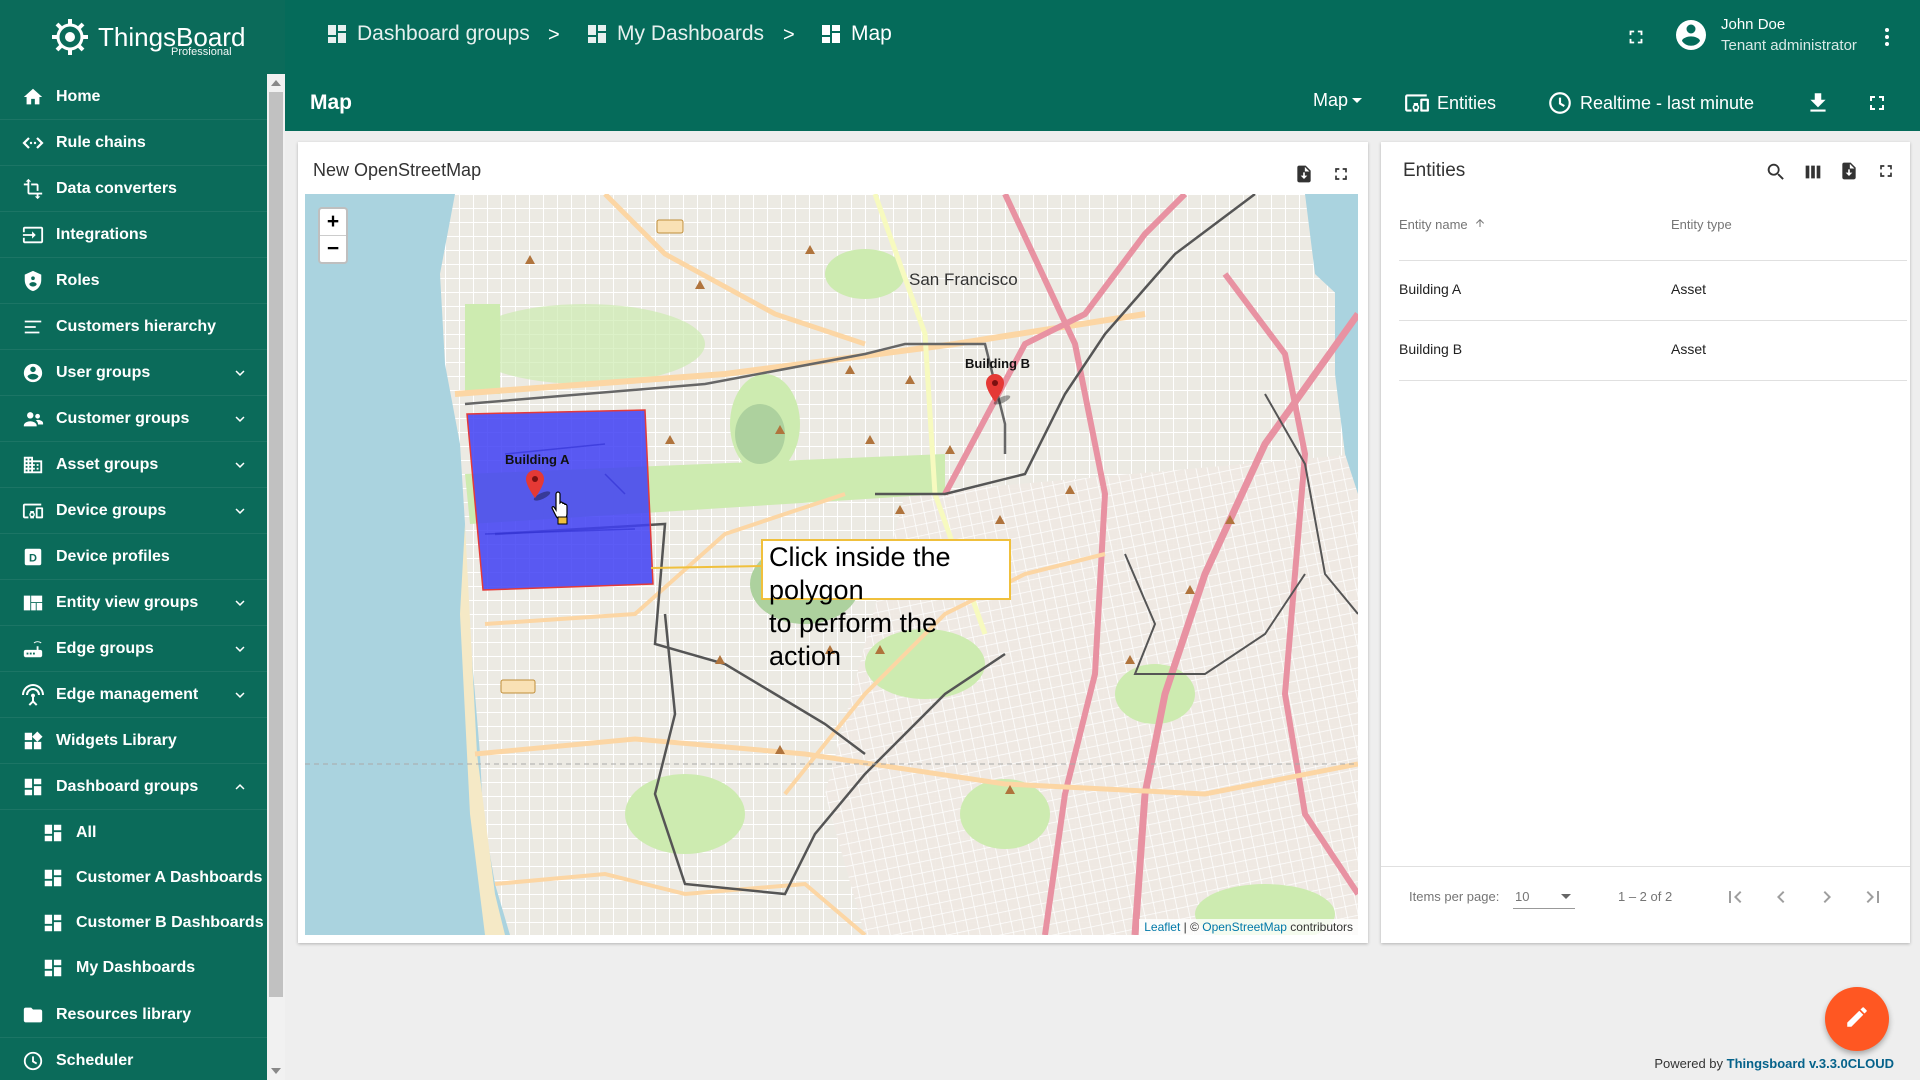 The width and height of the screenshot is (1920, 1080). What do you see at coordinates (537, 459) in the screenshot?
I see `marker-label-building-a: Building A` at bounding box center [537, 459].